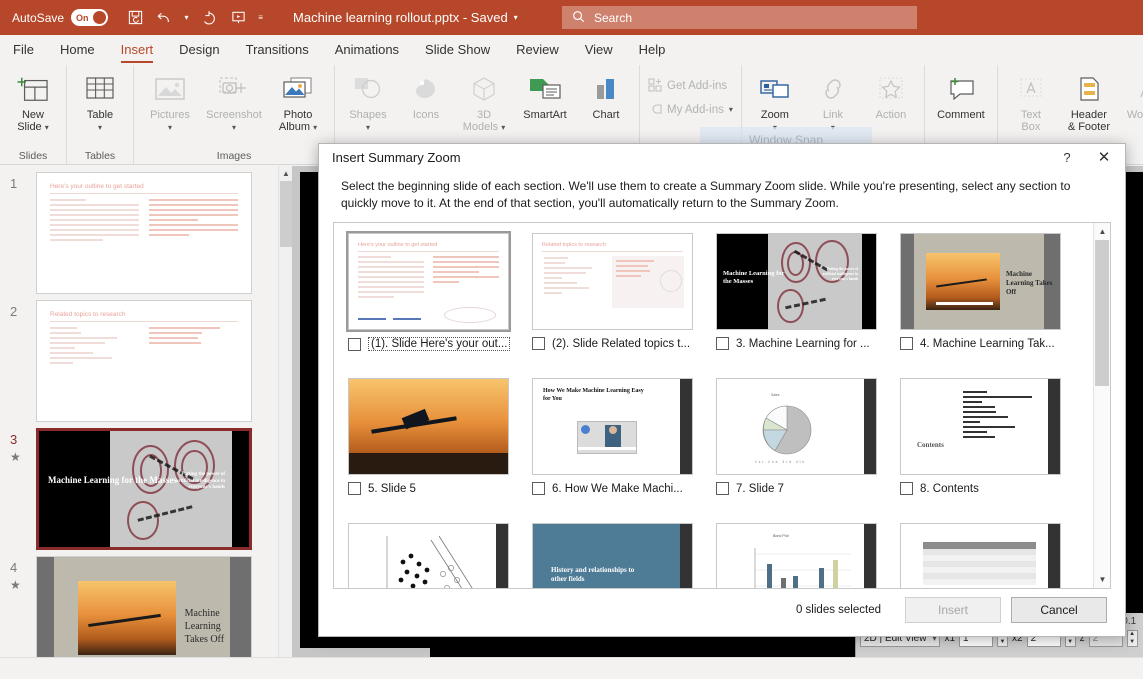 This screenshot has height=679, width=1143. I want to click on tab-animations: Animations, so click(367, 50).